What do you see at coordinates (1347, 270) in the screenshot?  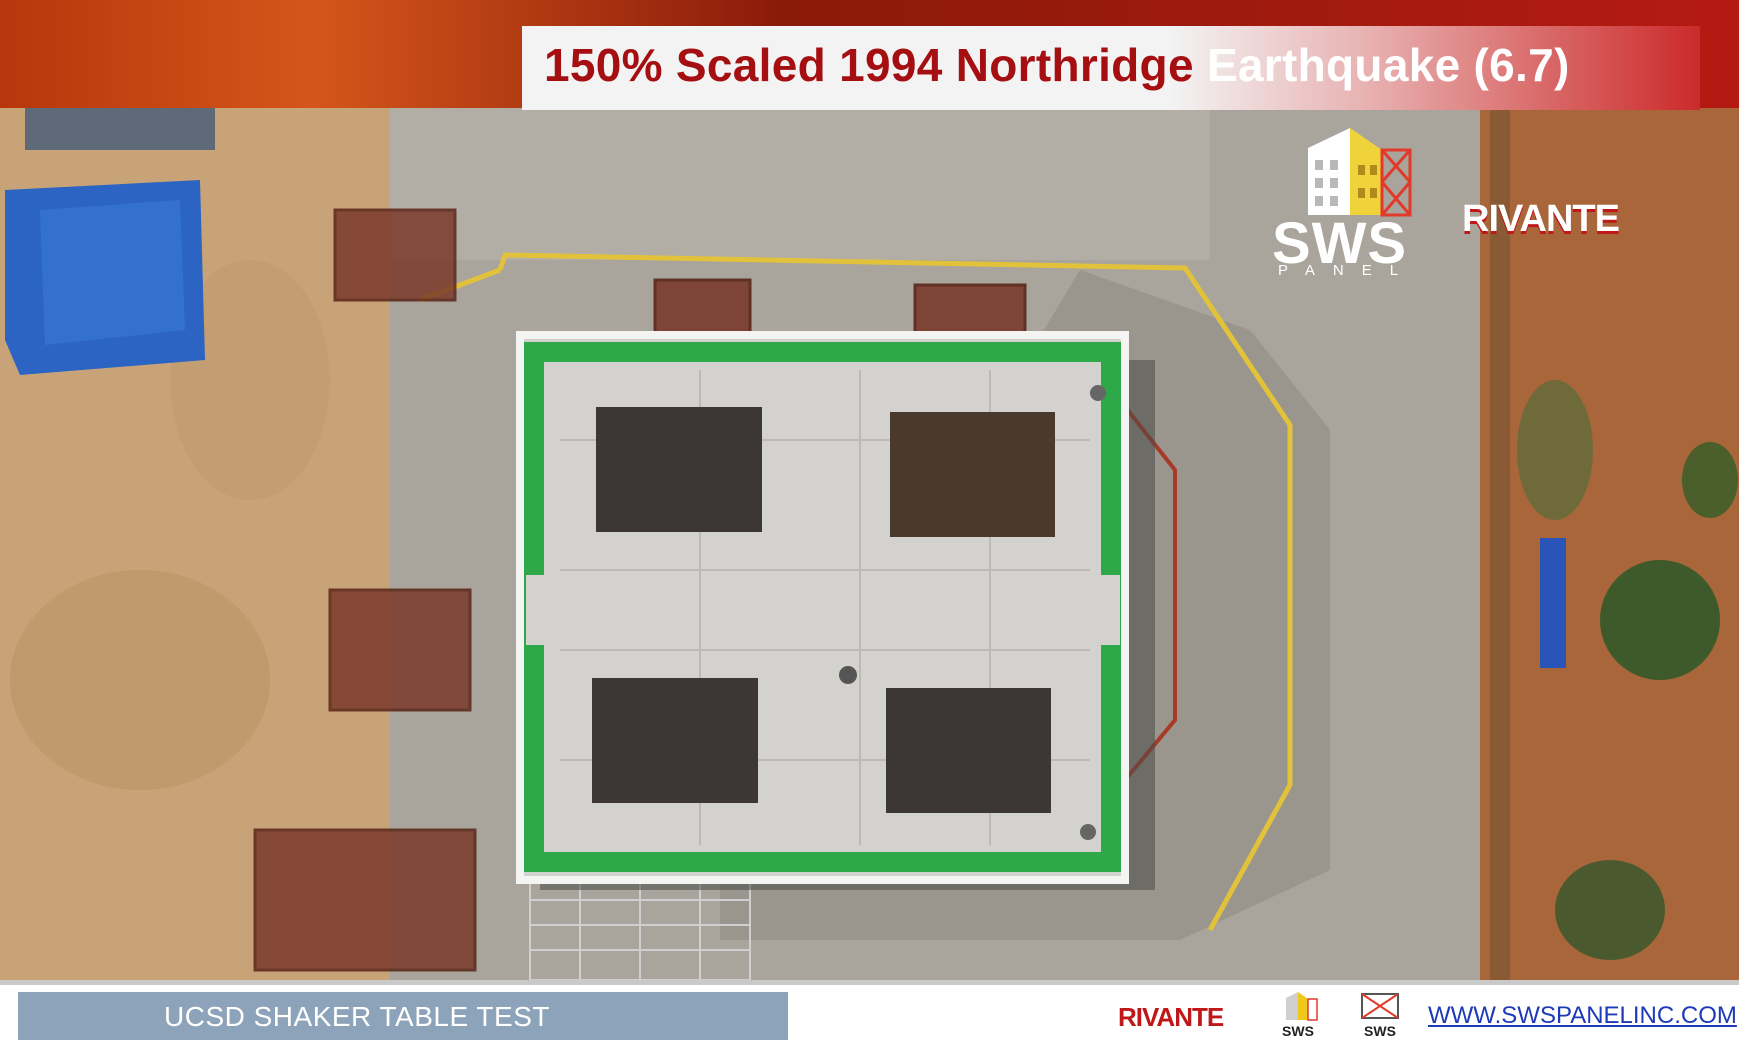 I see `sws-logo-subtext: PANEL` at bounding box center [1347, 270].